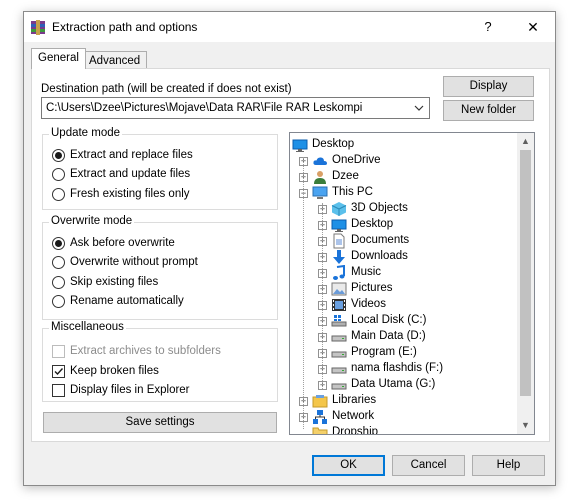  What do you see at coordinates (320, 193) in the screenshot?
I see `computer-icon` at bounding box center [320, 193].